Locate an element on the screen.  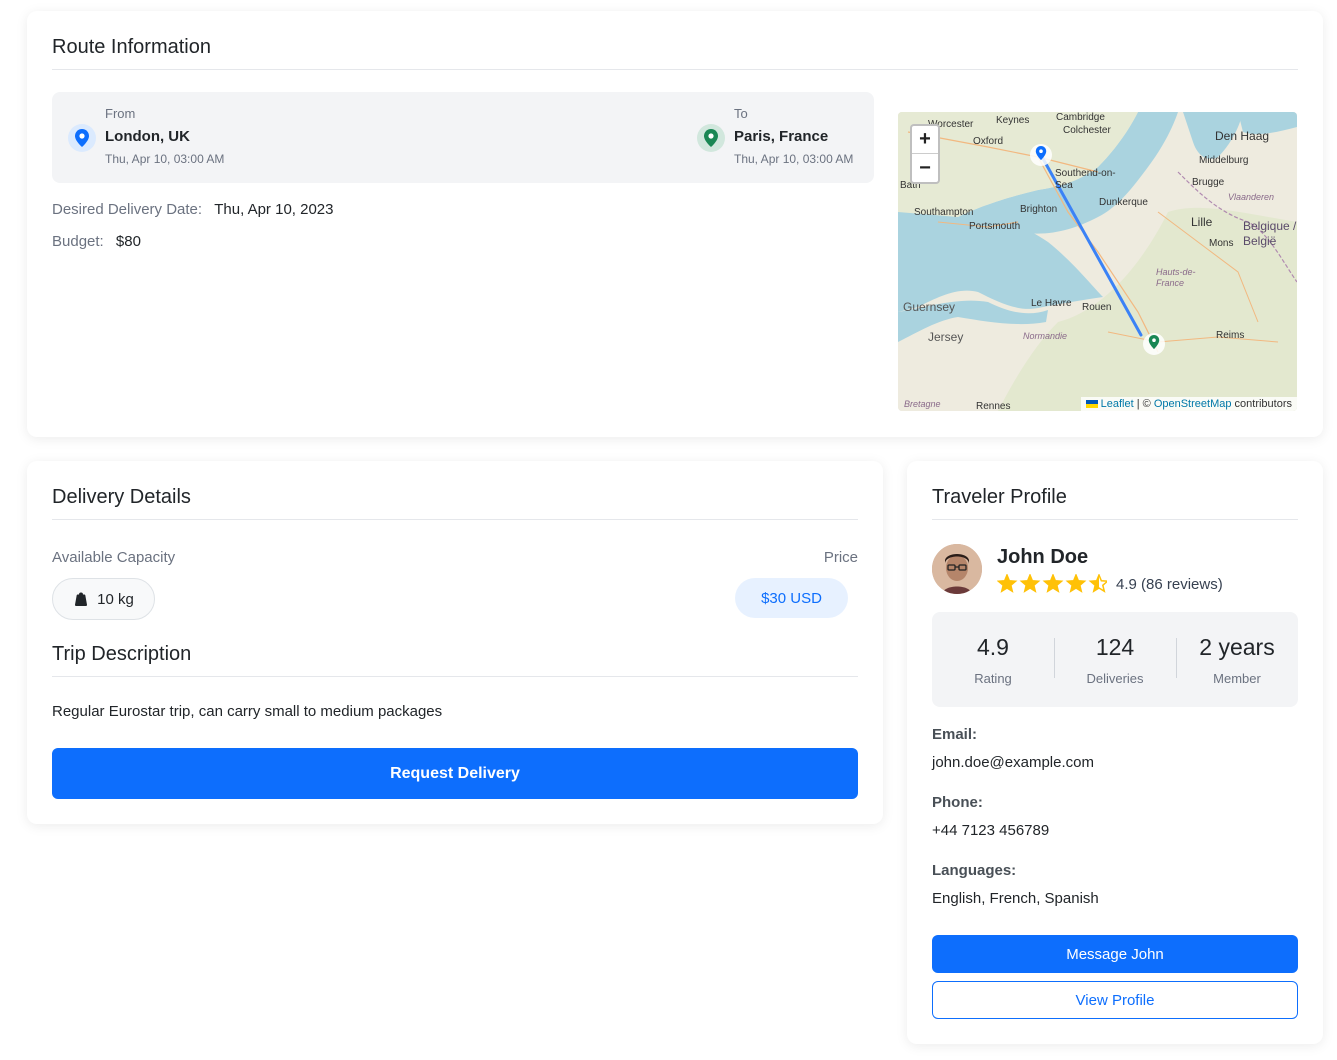
map-label: Hauts-de-France is located at coordinates (1176, 277).